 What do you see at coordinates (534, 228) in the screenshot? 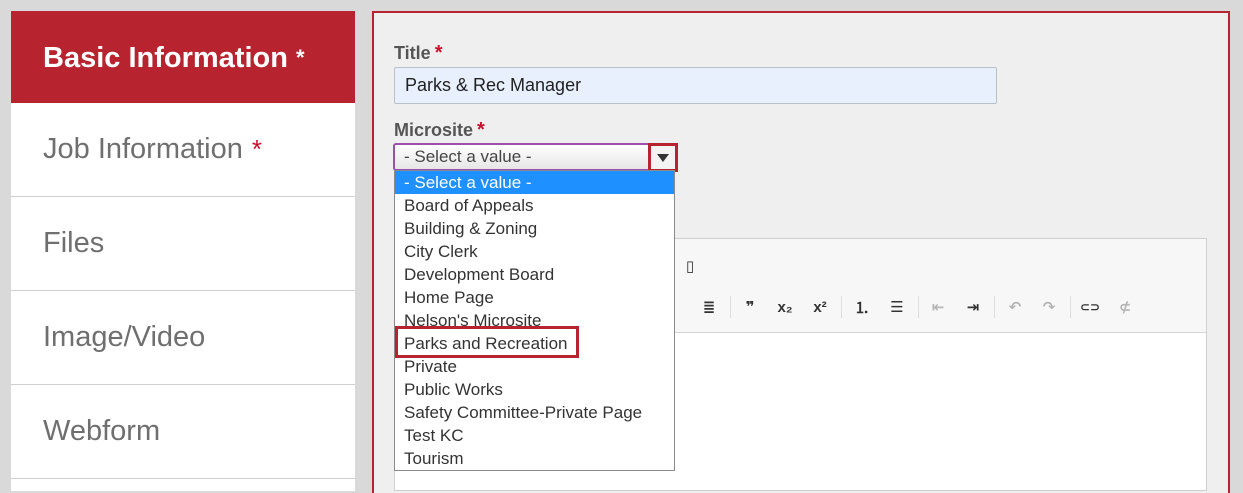
I see `dropdown-option: Building & Zoning` at bounding box center [534, 228].